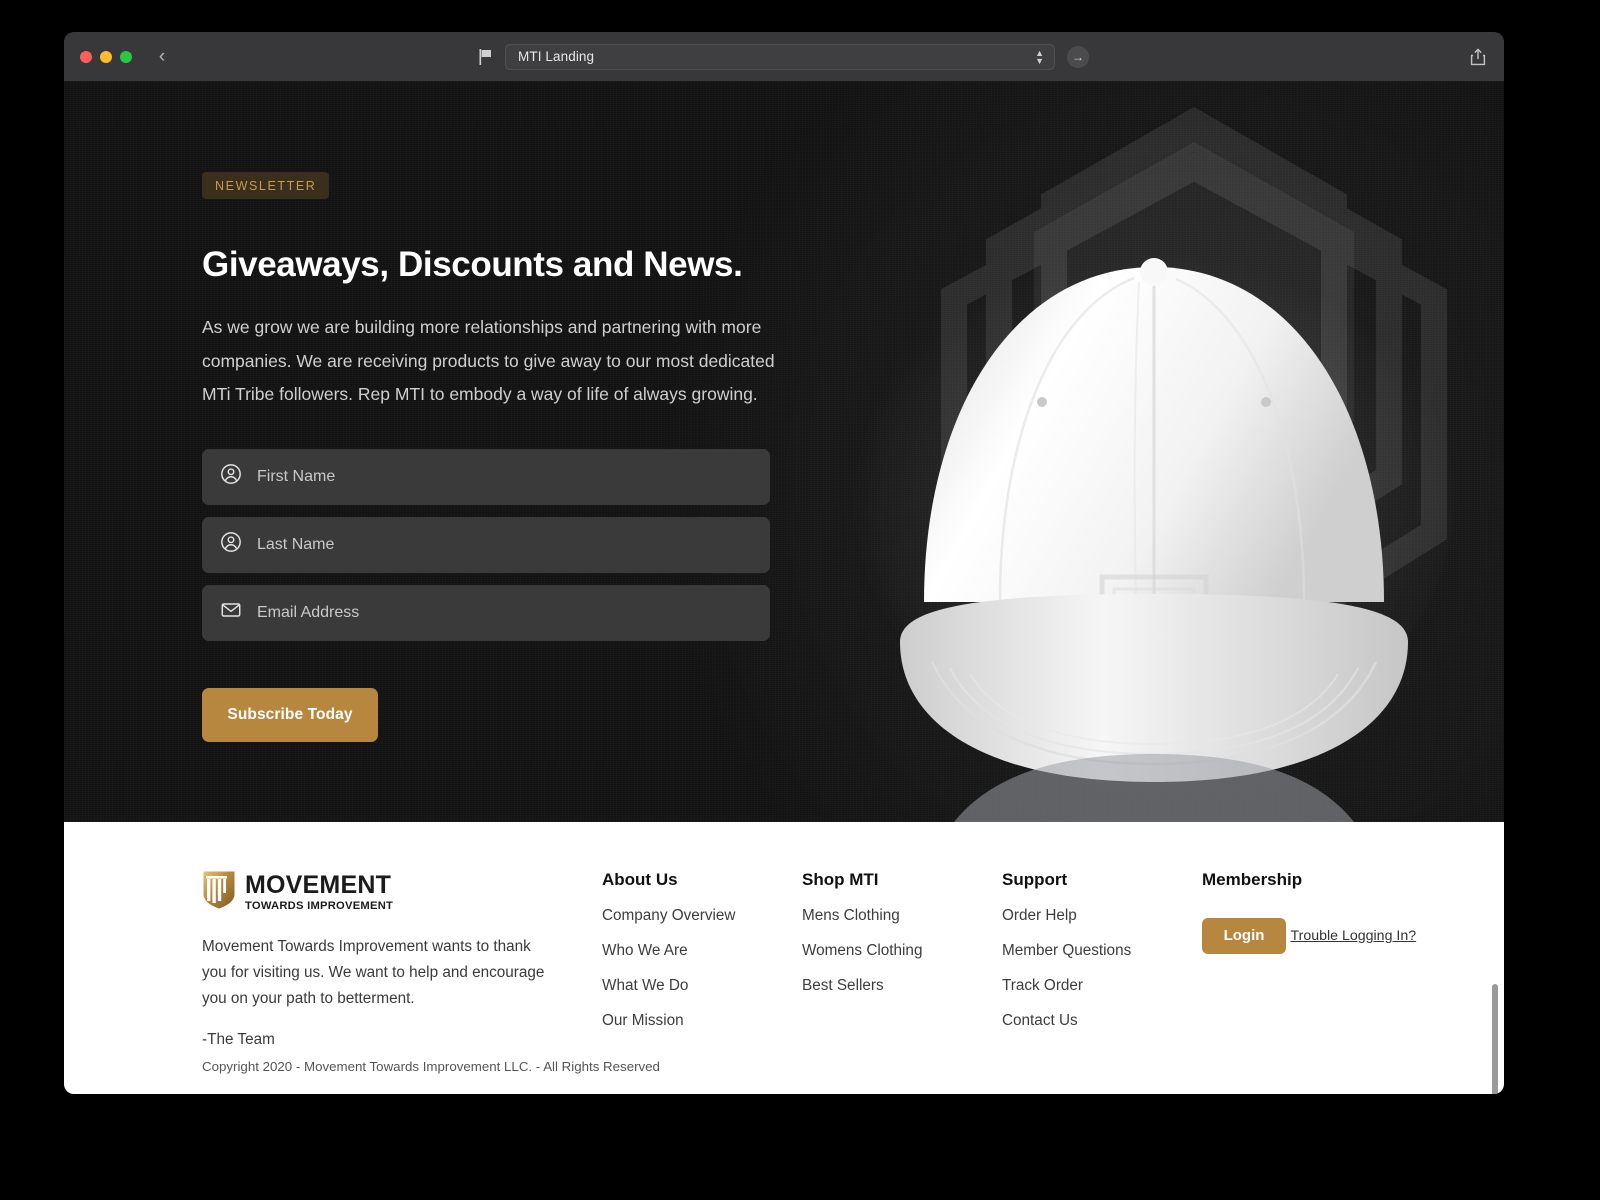 The height and width of the screenshot is (1200, 1600). I want to click on first-name-field: First Name, so click(486, 476).